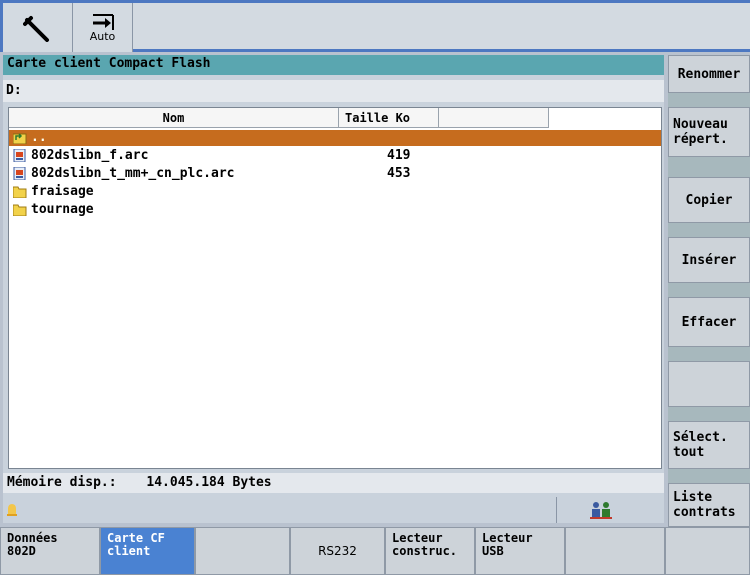 This screenshot has width=750, height=575. Describe the element at coordinates (39, 137) in the screenshot. I see `file-name: ..` at that location.